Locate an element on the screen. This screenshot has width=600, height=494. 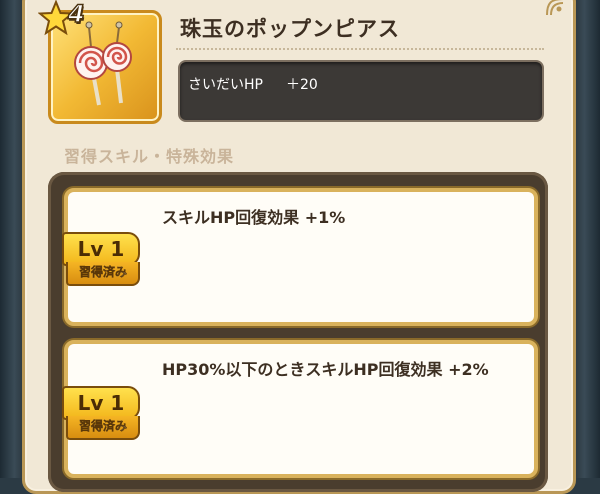
stat-value: ＋20 is located at coordinates (302, 85).